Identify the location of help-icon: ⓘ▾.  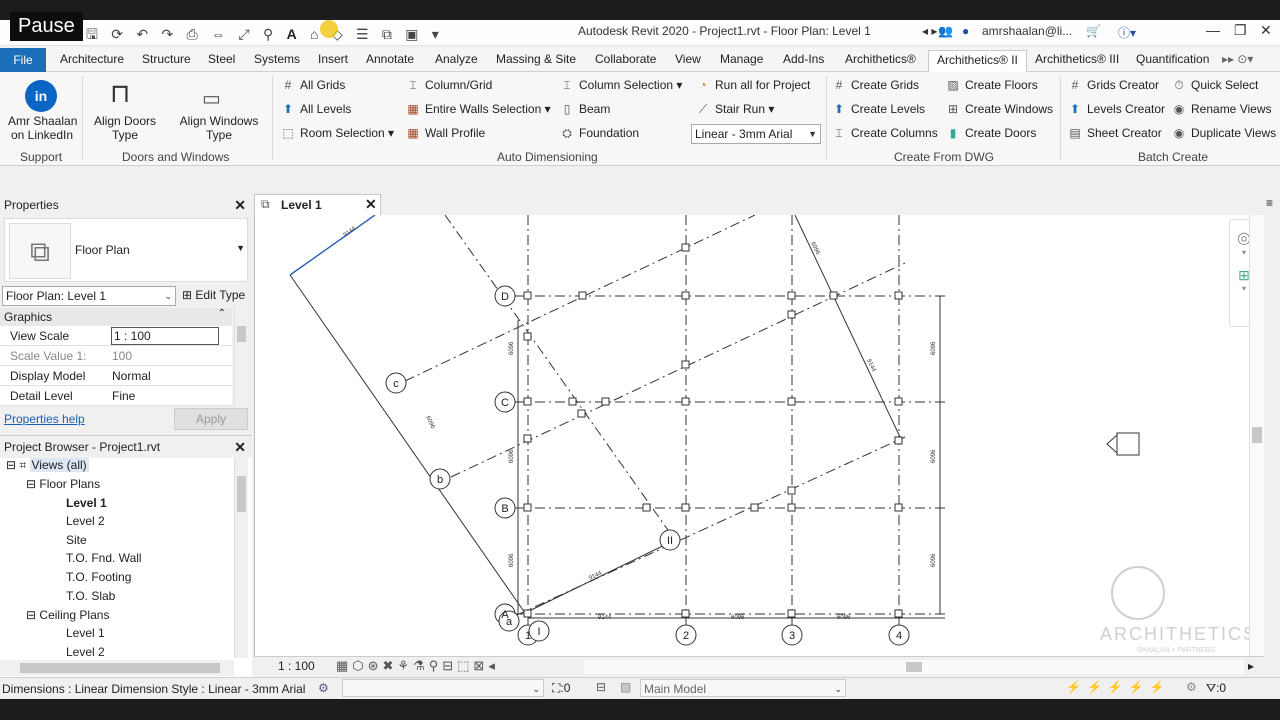
(1127, 32).